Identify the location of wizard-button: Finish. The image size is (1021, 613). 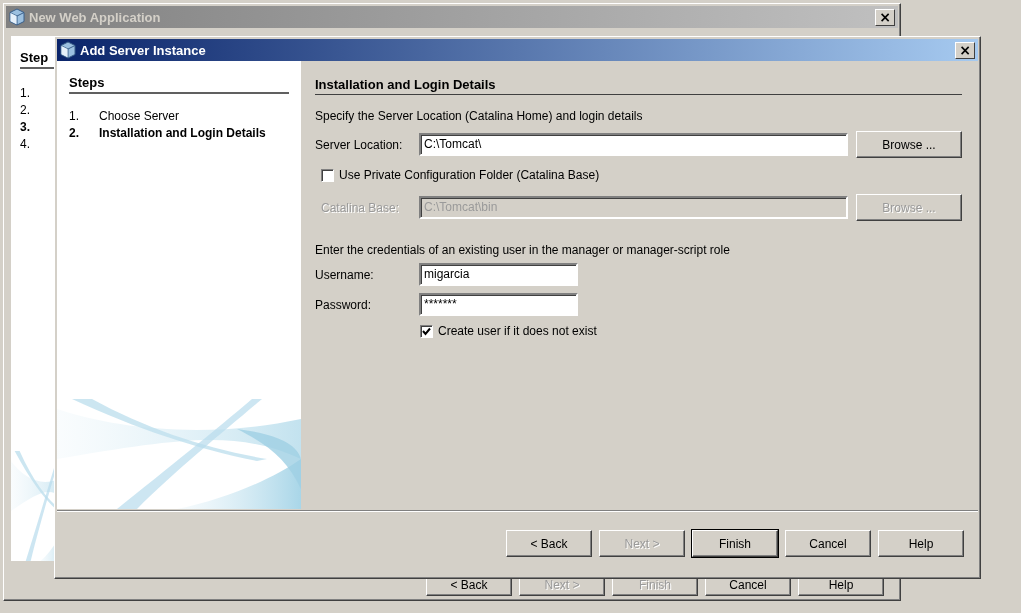
(735, 543).